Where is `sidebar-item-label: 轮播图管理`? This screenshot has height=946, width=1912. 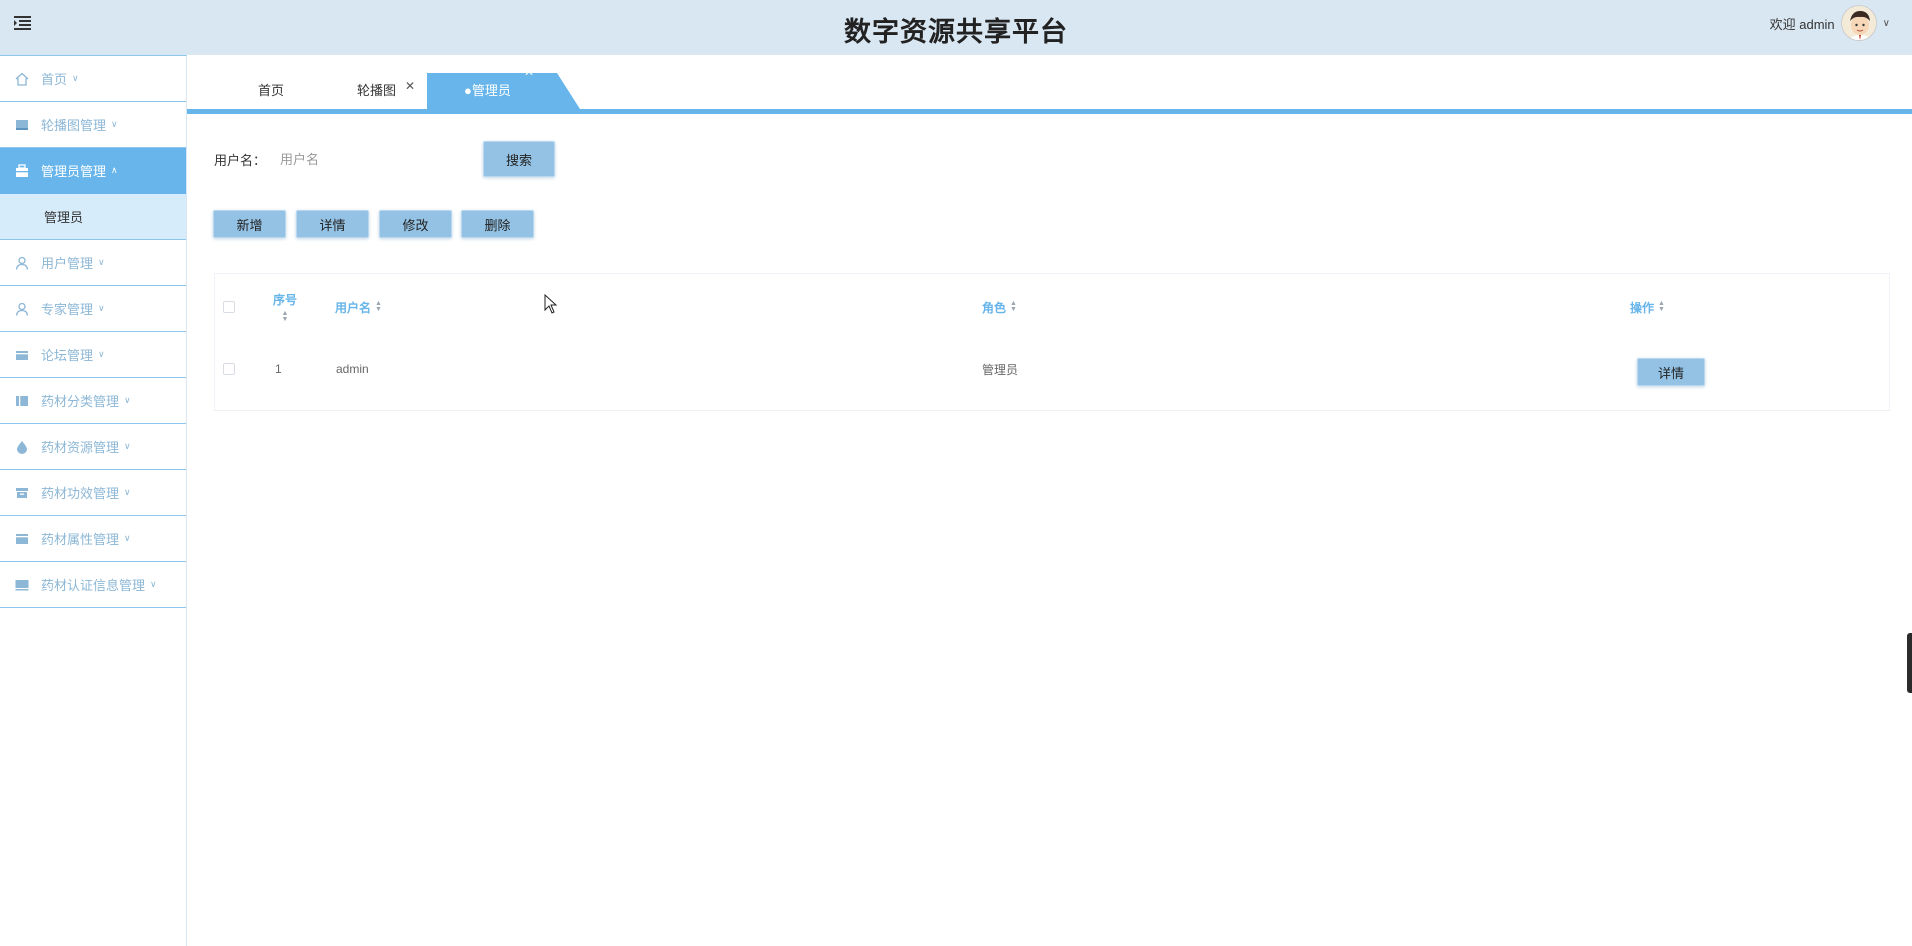 sidebar-item-label: 轮播图管理 is located at coordinates (74, 125).